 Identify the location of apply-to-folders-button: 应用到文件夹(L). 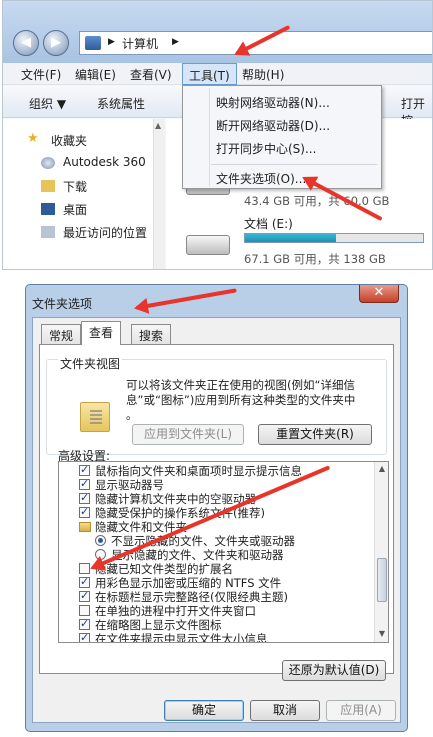
(188, 434).